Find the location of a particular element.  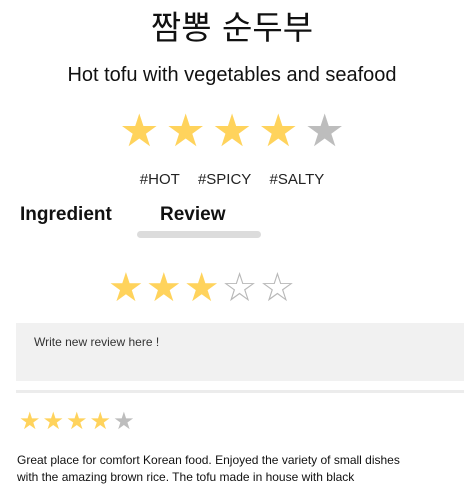

divider is located at coordinates (240, 391).